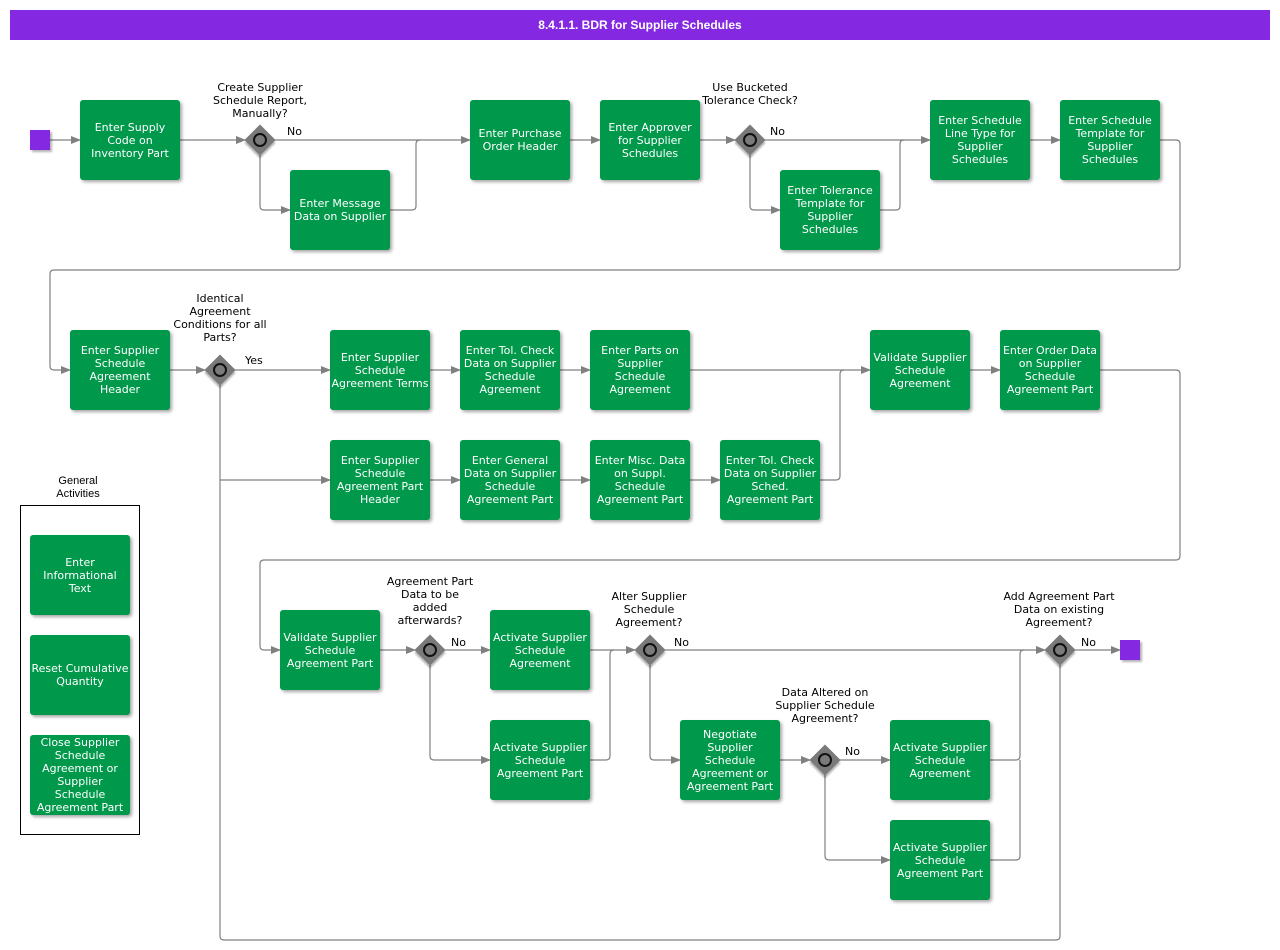  I want to click on gateway-bucketed-tolerance, so click(750, 140).